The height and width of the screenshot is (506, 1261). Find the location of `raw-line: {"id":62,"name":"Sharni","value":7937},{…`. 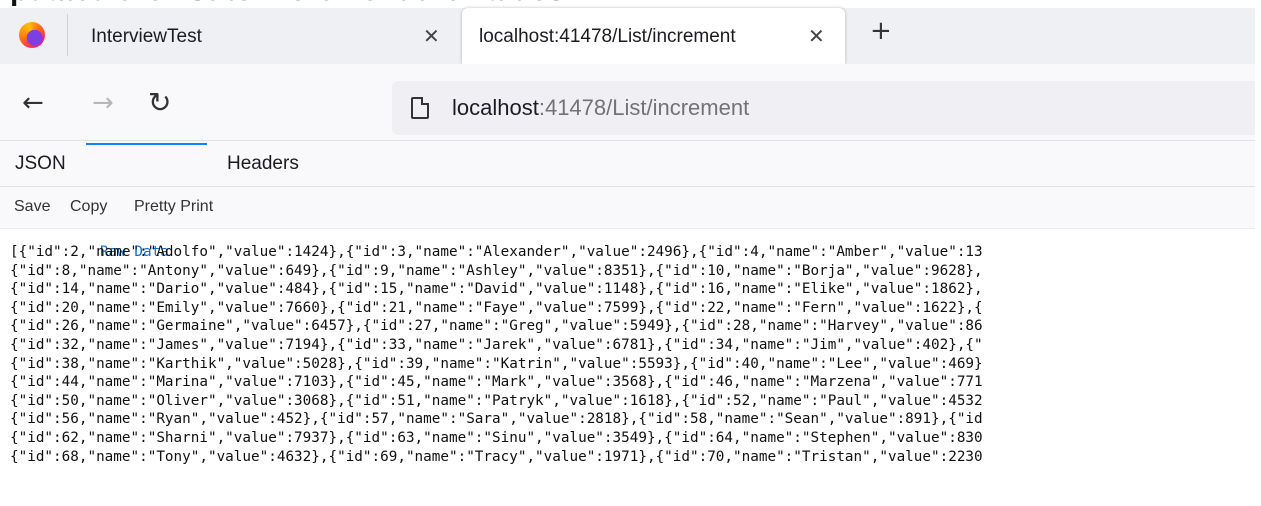

raw-line: {"id":62,"name":"Sharni","value":7937},{… is located at coordinates (496, 437).